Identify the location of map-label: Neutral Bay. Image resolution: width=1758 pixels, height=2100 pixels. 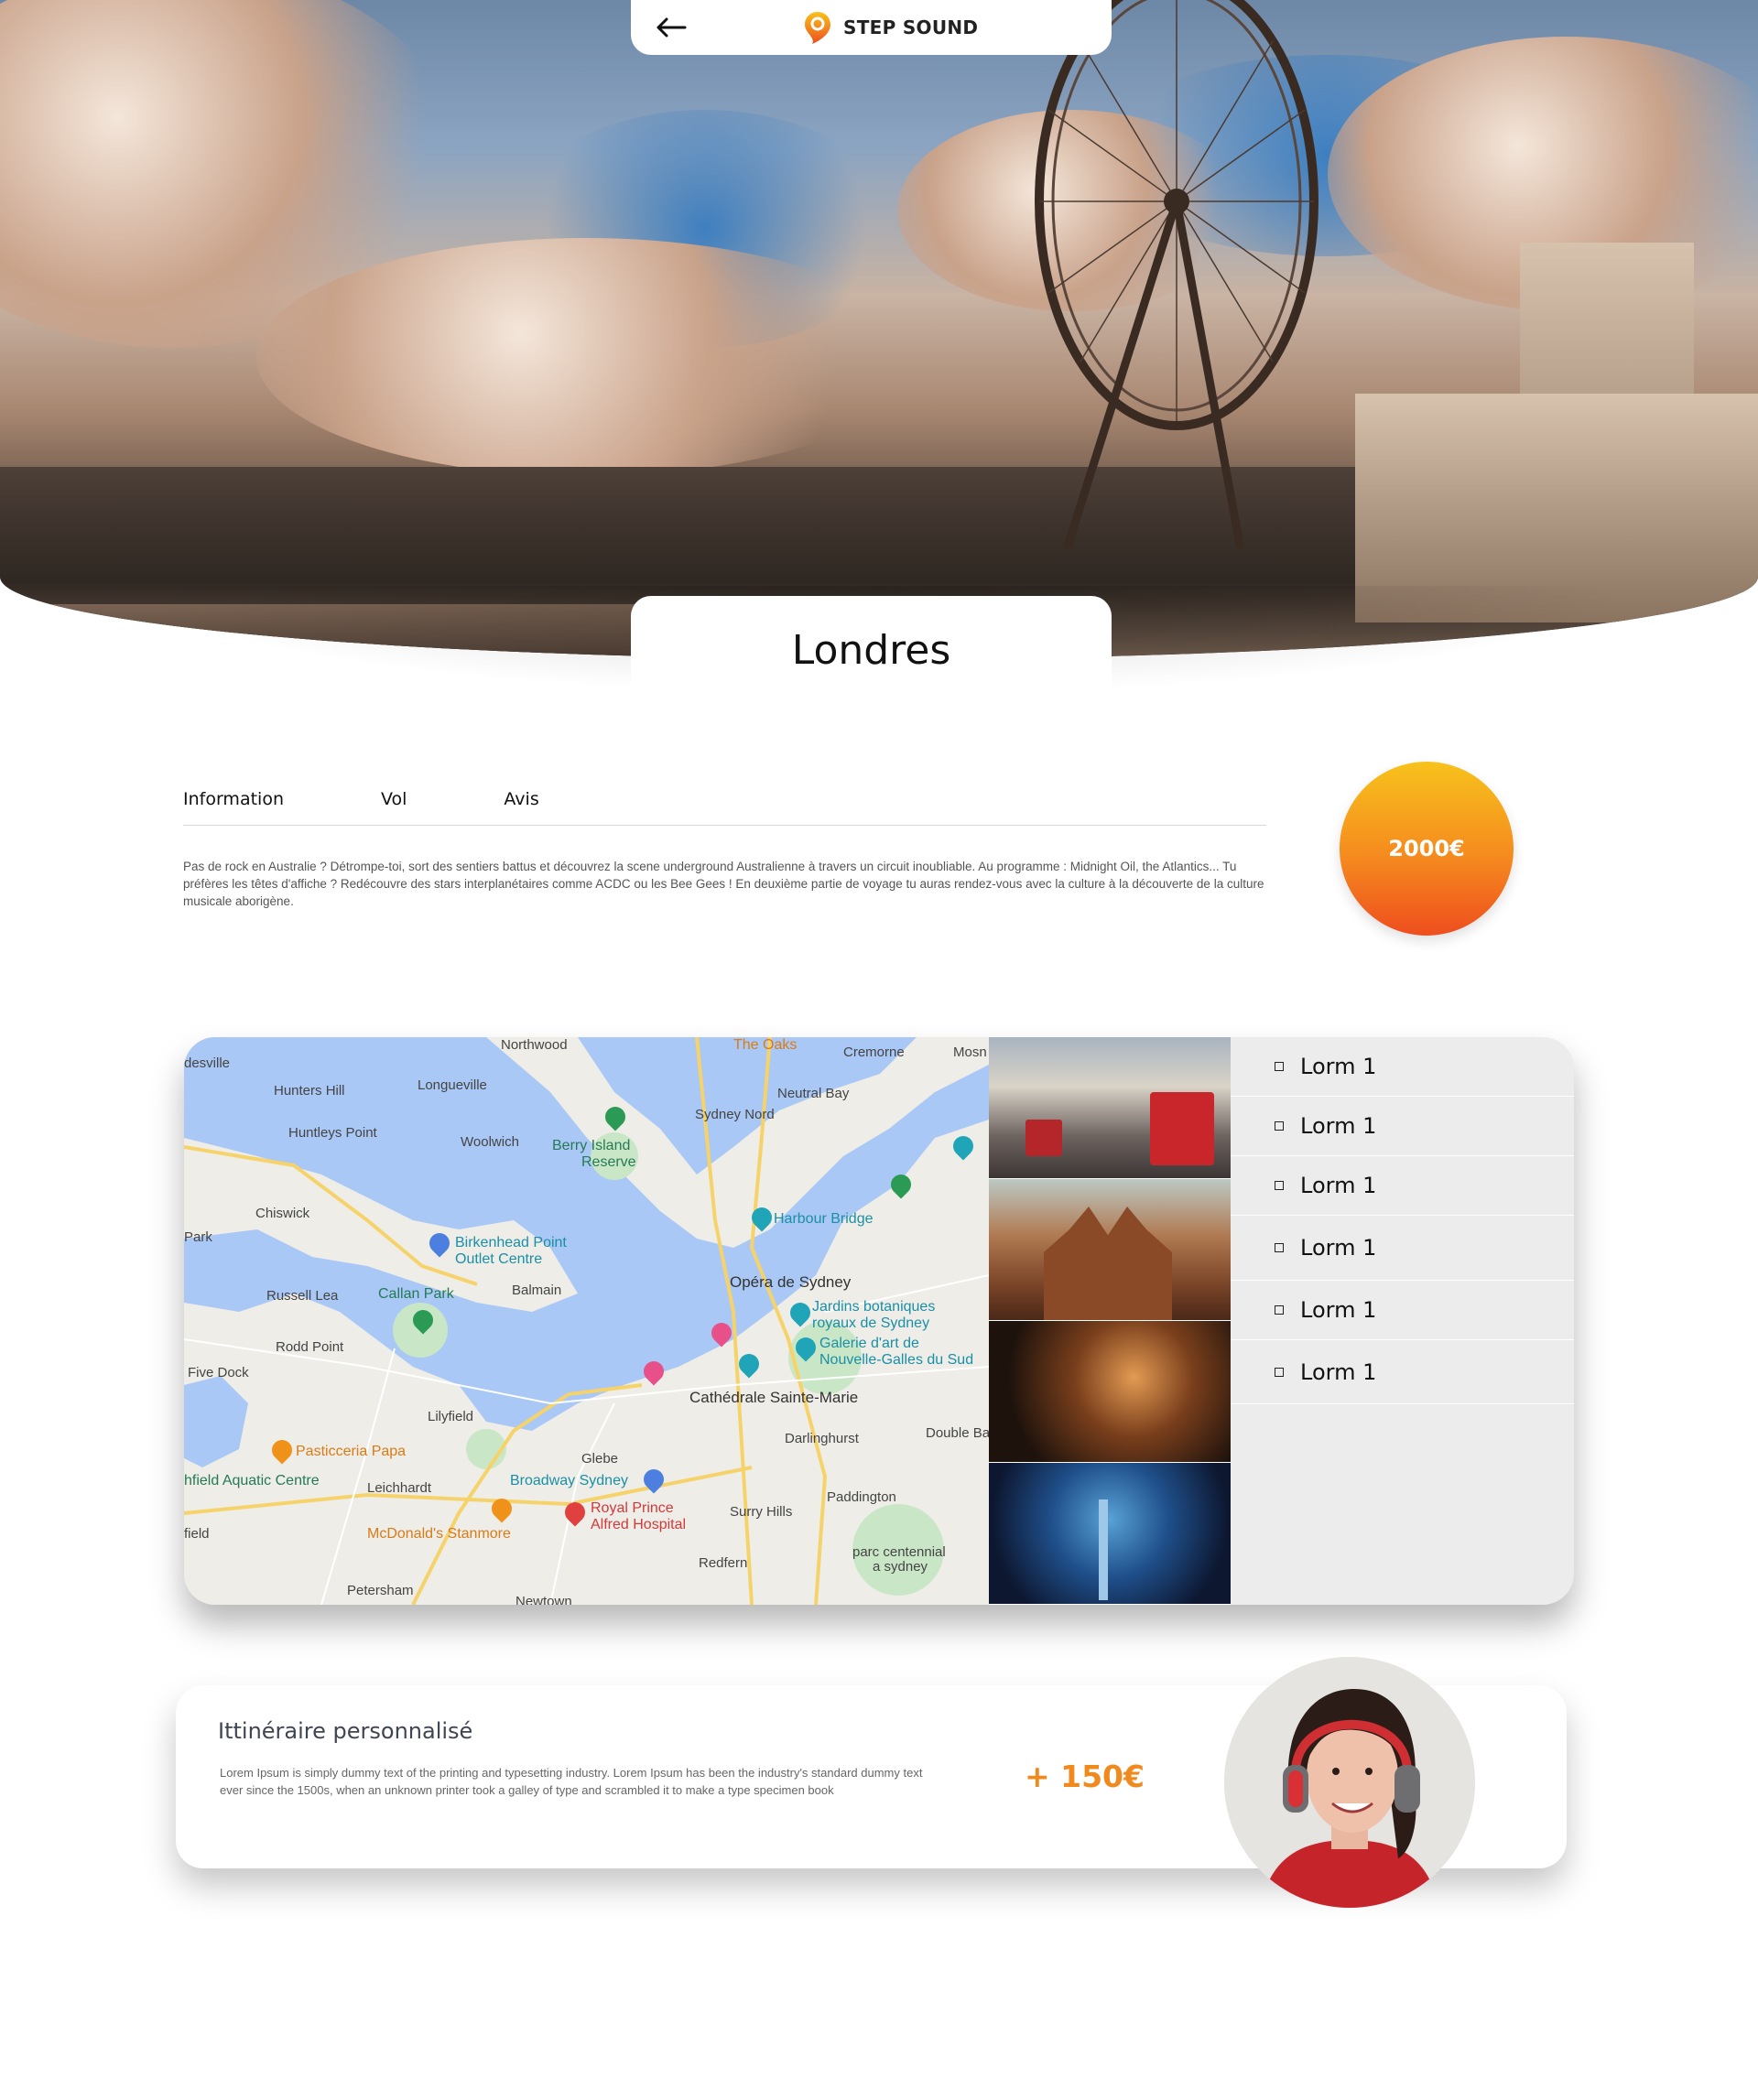
(813, 1093).